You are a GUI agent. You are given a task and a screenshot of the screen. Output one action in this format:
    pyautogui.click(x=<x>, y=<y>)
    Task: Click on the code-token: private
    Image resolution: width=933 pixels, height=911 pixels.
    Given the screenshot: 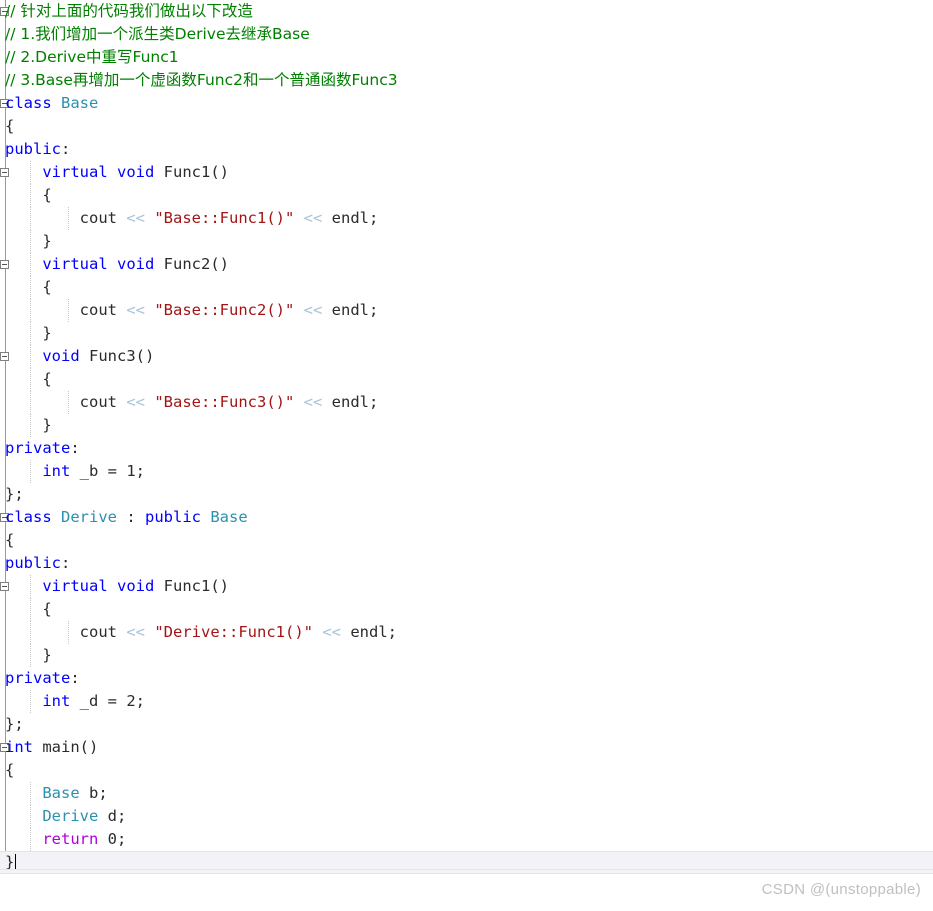 What is the action you would take?
    pyautogui.click(x=38, y=678)
    